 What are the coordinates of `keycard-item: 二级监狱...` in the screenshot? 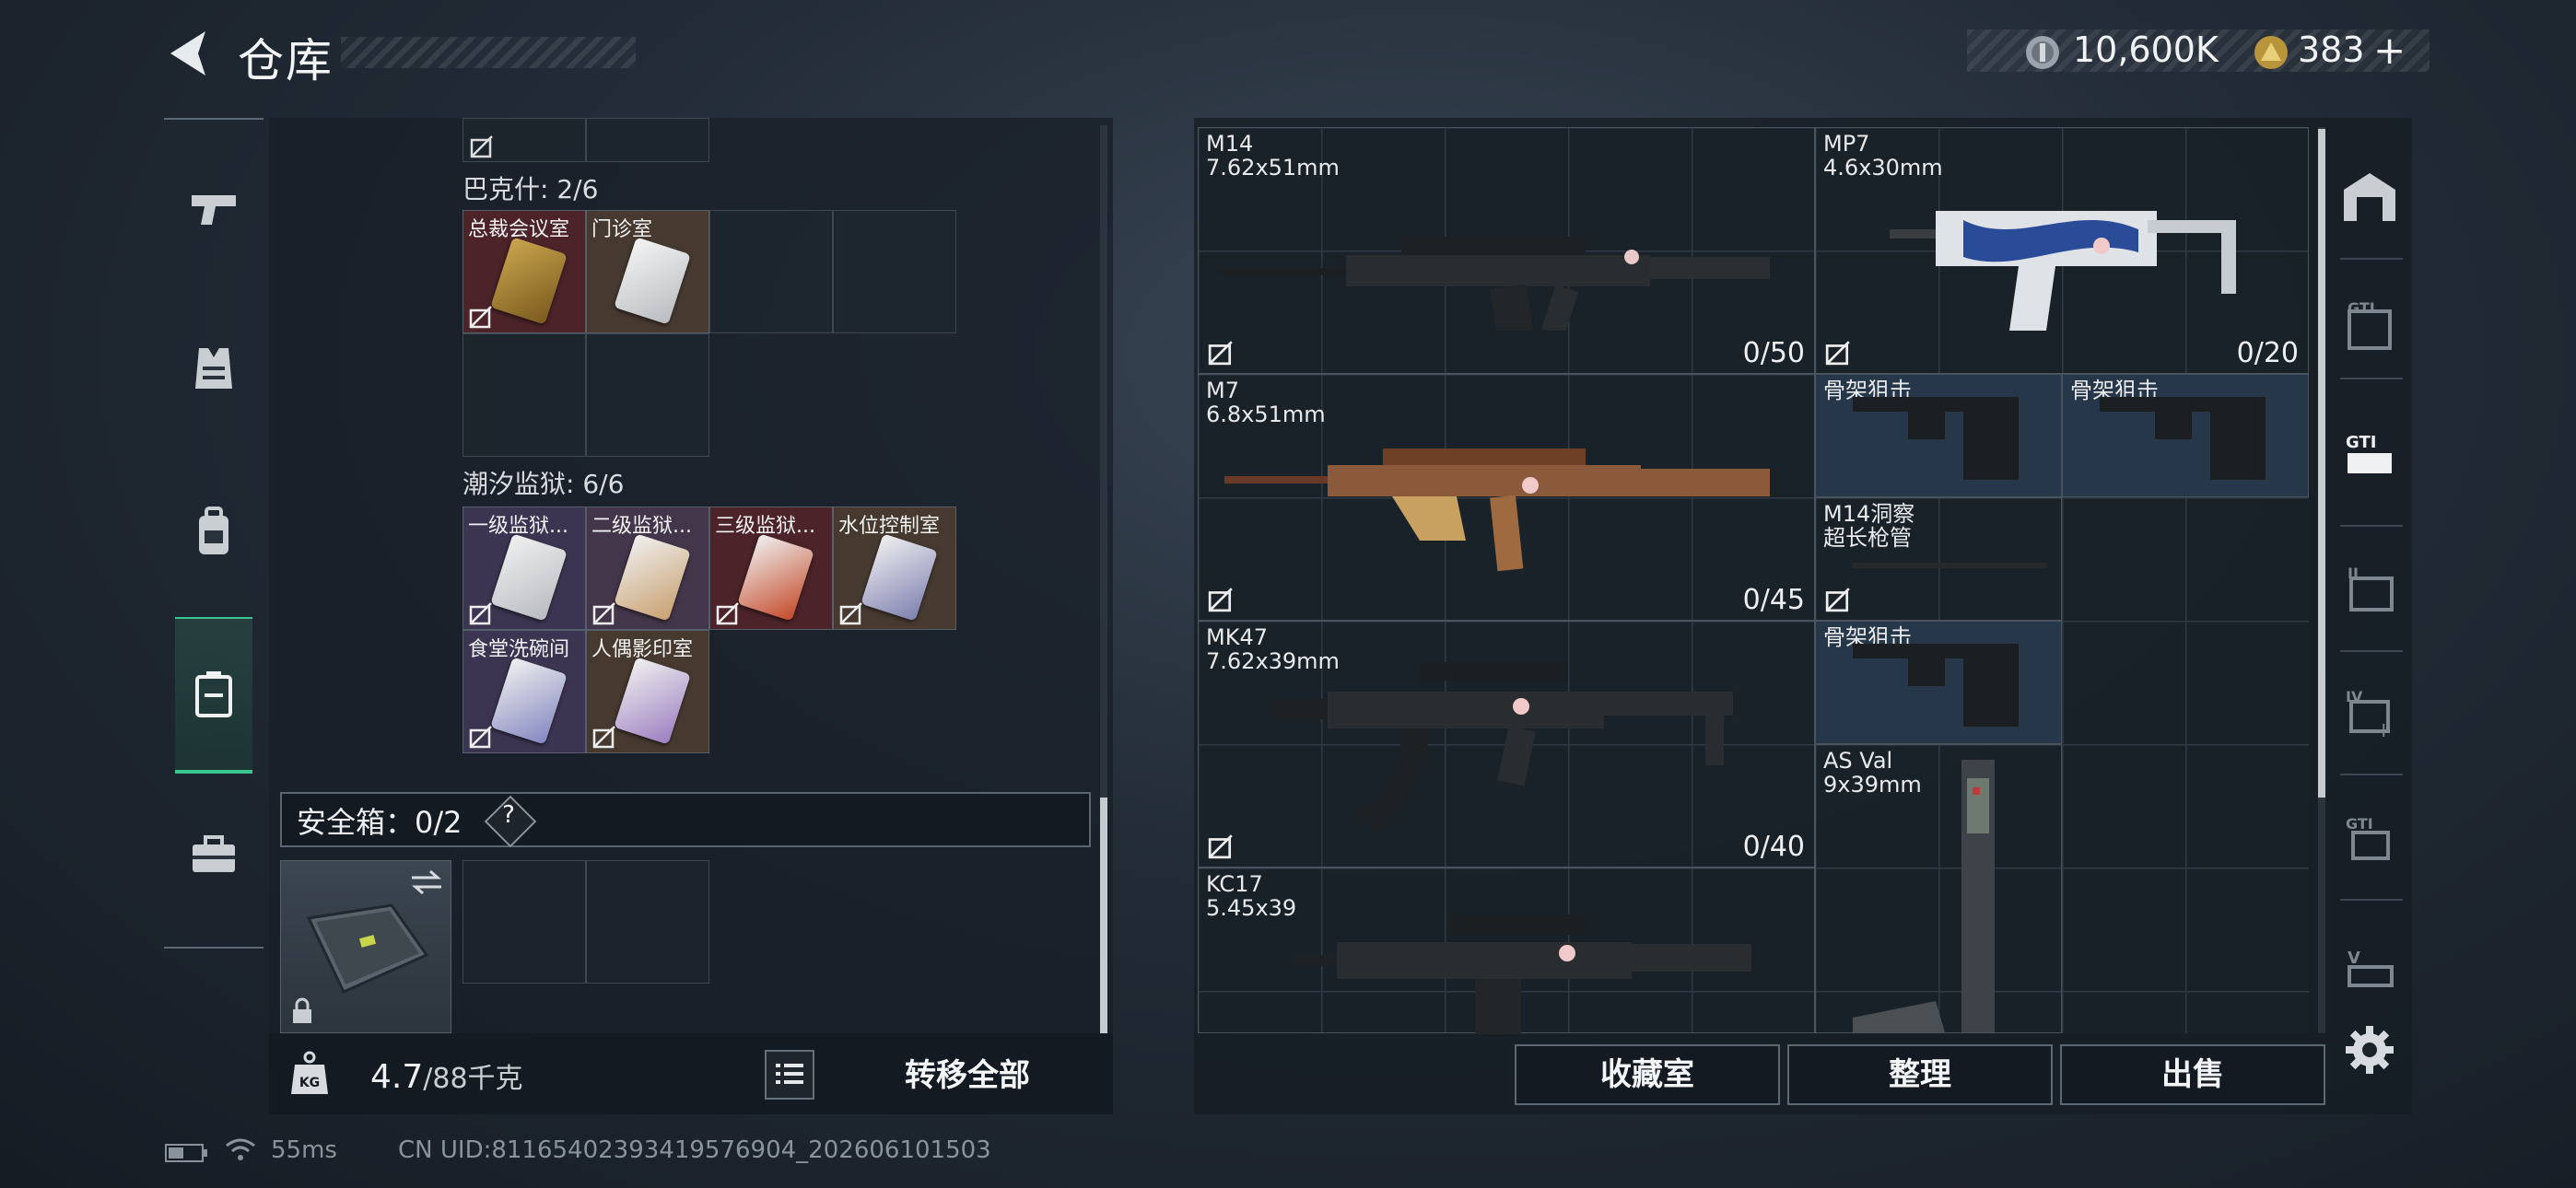 It's located at (647, 568).